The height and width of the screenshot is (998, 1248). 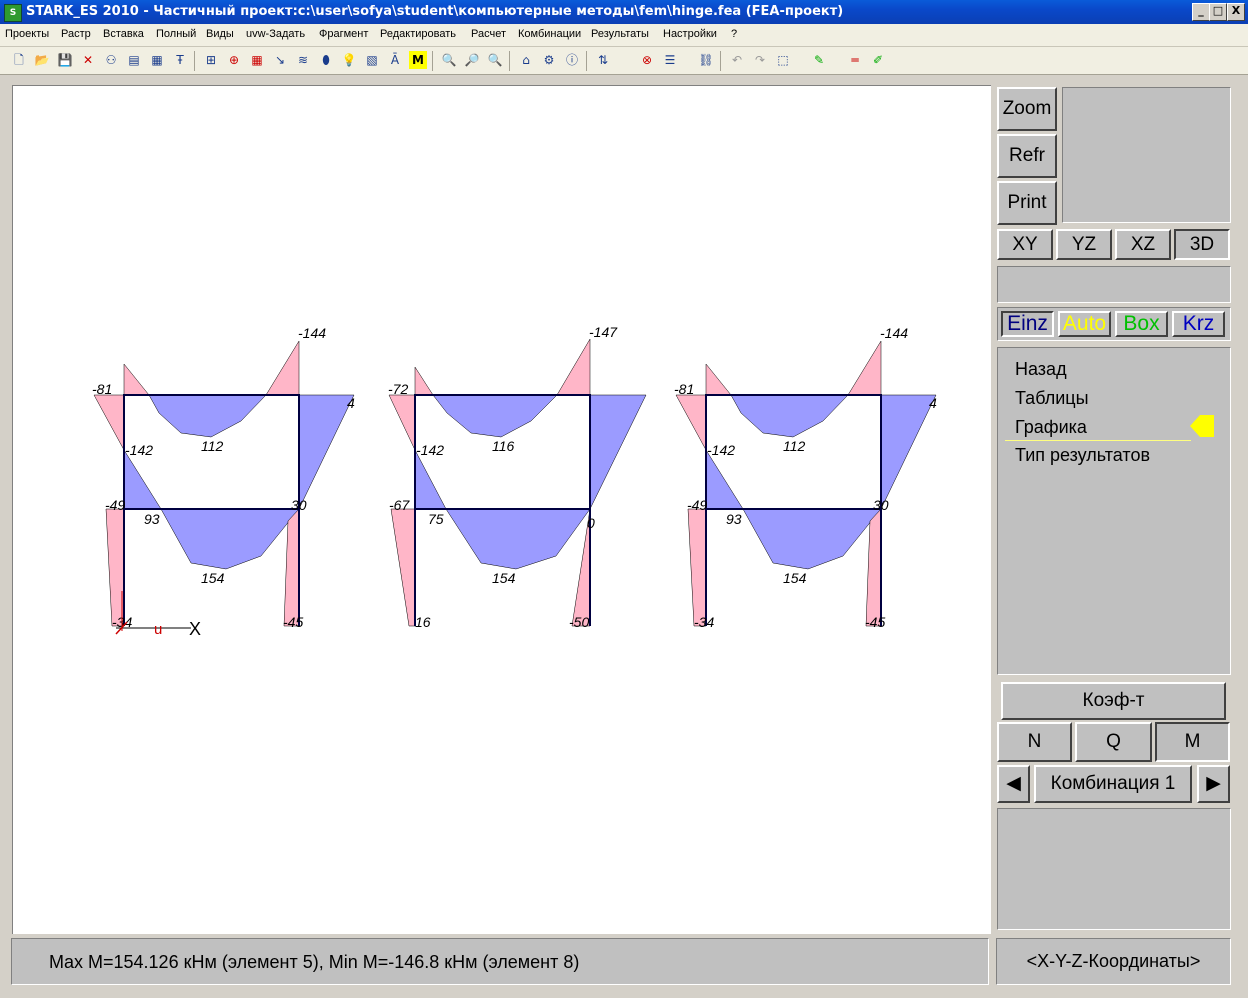 I want to click on view-xy-button: XY, so click(x=1025, y=244).